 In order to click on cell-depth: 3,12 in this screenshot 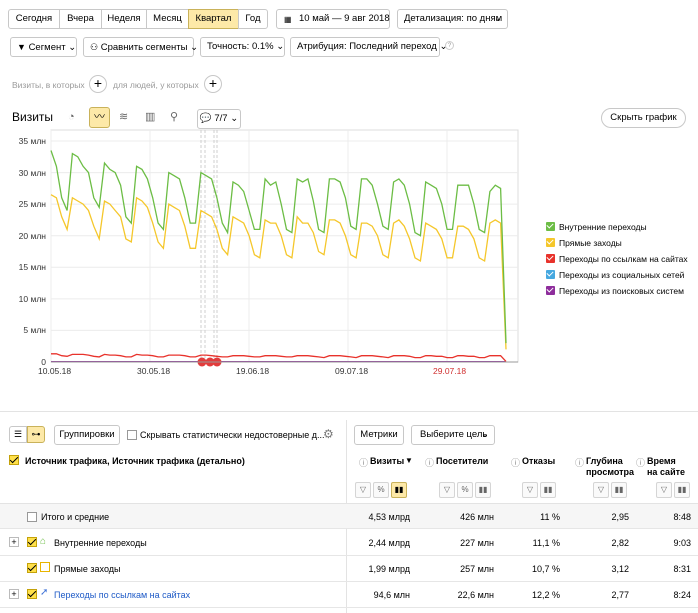, I will do `click(620, 569)`.